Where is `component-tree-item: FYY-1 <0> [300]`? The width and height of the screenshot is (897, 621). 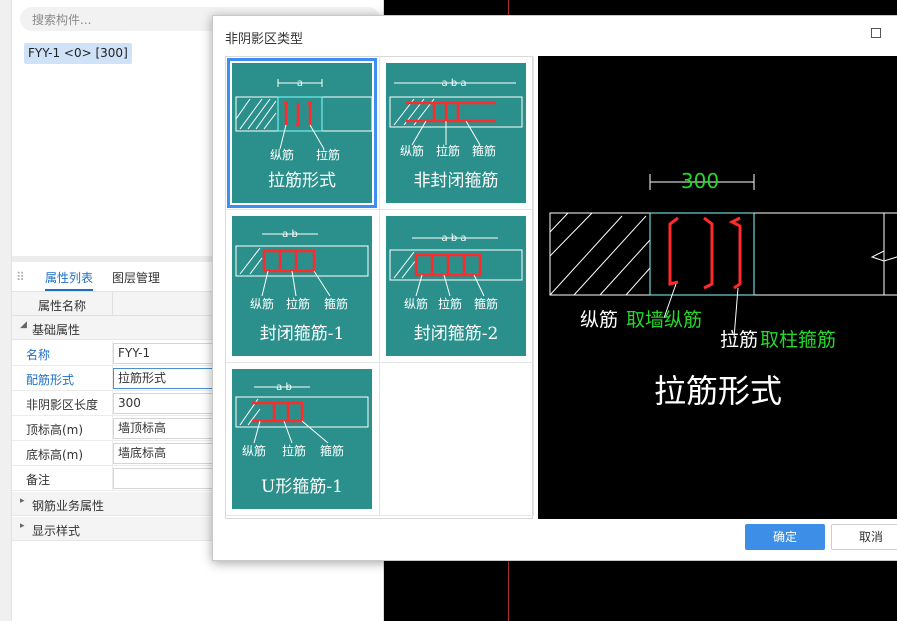 component-tree-item: FYY-1 <0> [300] is located at coordinates (78, 53).